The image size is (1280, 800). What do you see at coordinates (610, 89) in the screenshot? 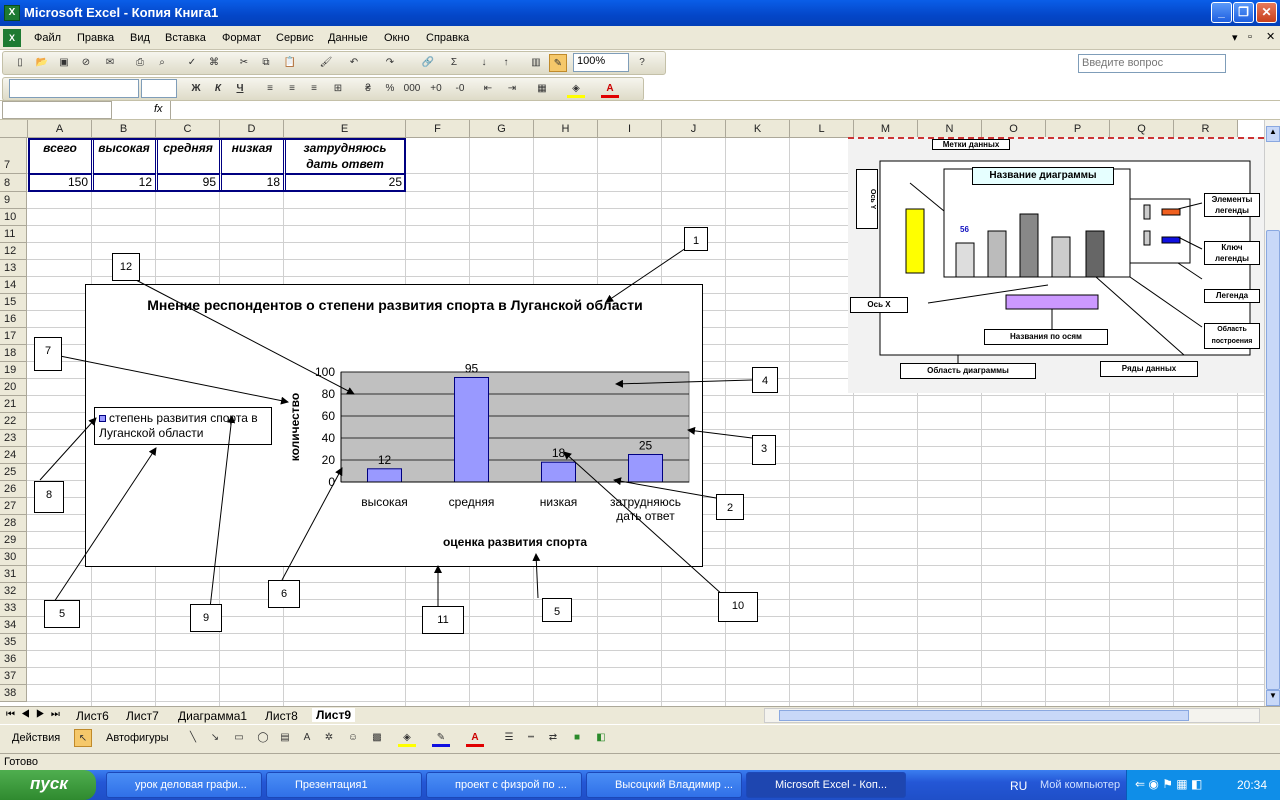
I see `font-color-icon: A` at bounding box center [610, 89].